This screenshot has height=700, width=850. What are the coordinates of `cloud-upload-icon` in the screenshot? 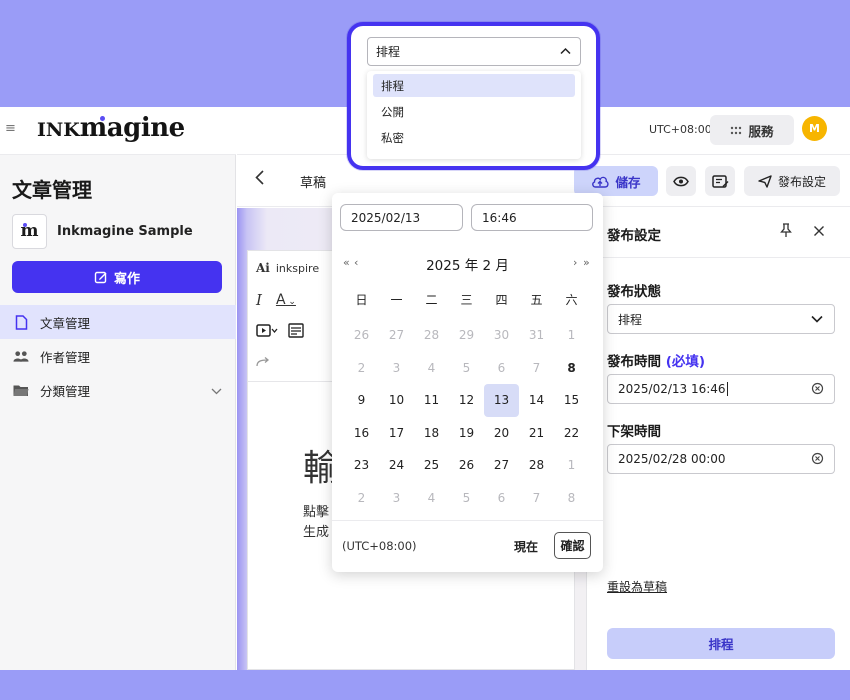 It's located at (601, 182).